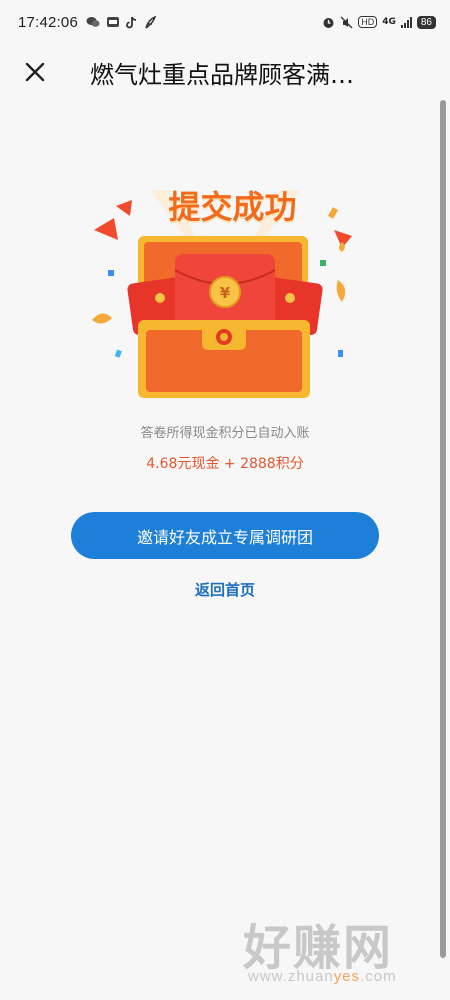 The image size is (450, 1000). What do you see at coordinates (151, 22) in the screenshot?
I see `app-feather-icon` at bounding box center [151, 22].